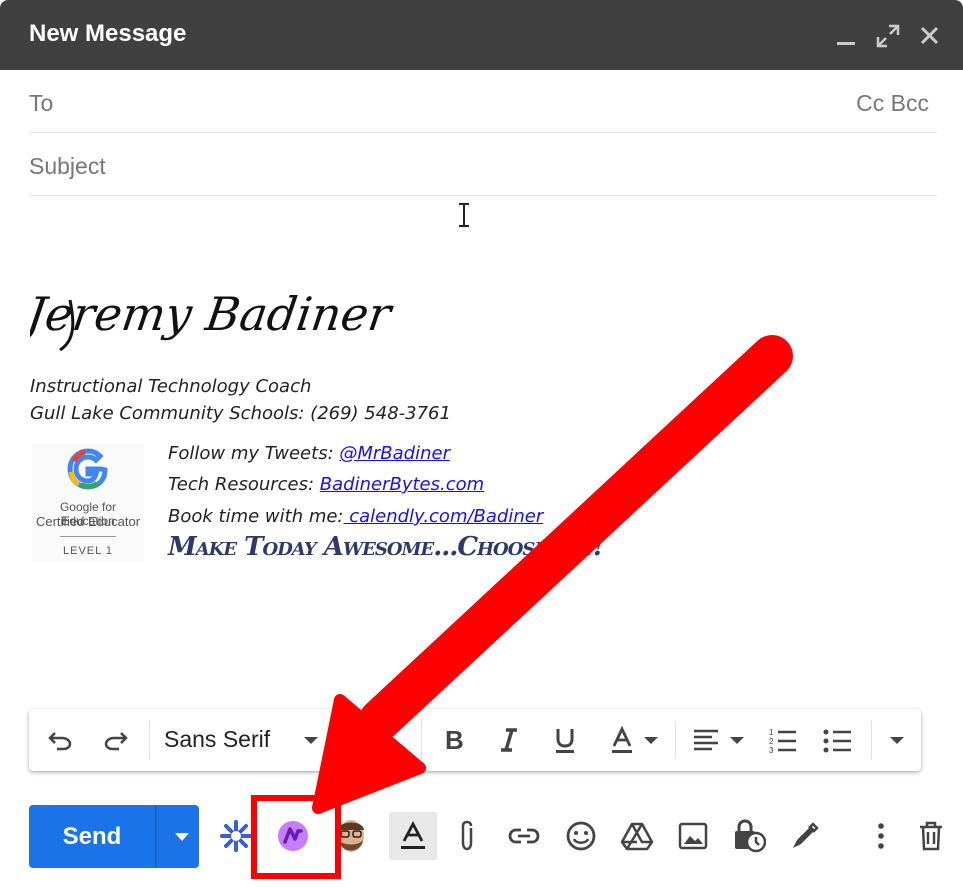  Describe the element at coordinates (838, 740) in the screenshot. I see `bulleted-list-icon` at that location.